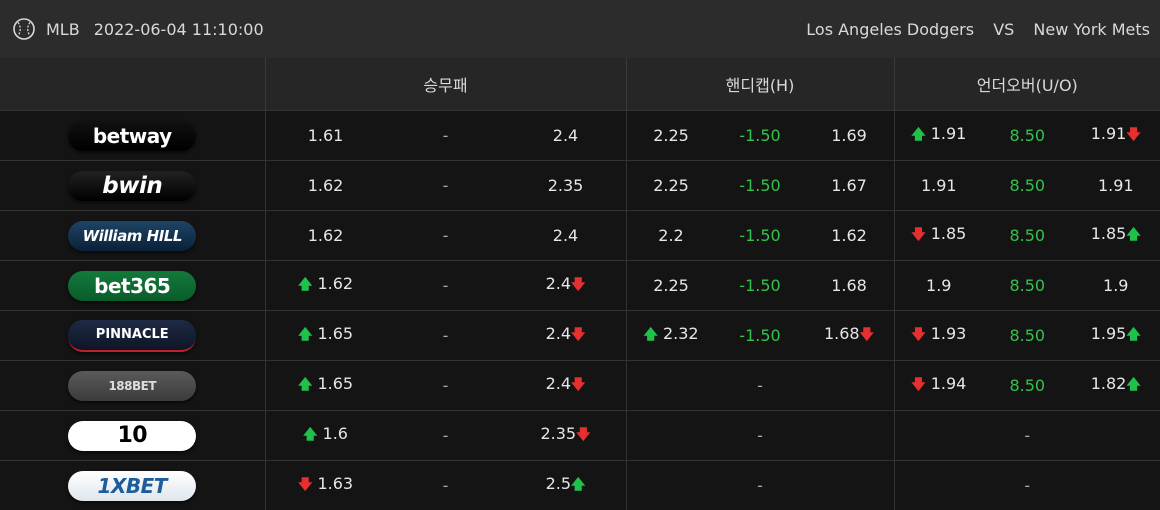 This screenshot has width=1160, height=510. I want to click on bookmaker-name: bet365, so click(132, 286).